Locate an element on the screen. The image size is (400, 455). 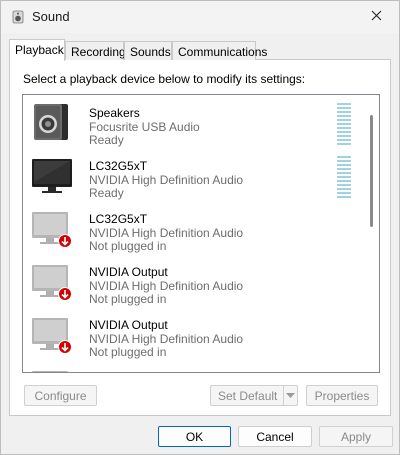
close-button is located at coordinates (376, 17).